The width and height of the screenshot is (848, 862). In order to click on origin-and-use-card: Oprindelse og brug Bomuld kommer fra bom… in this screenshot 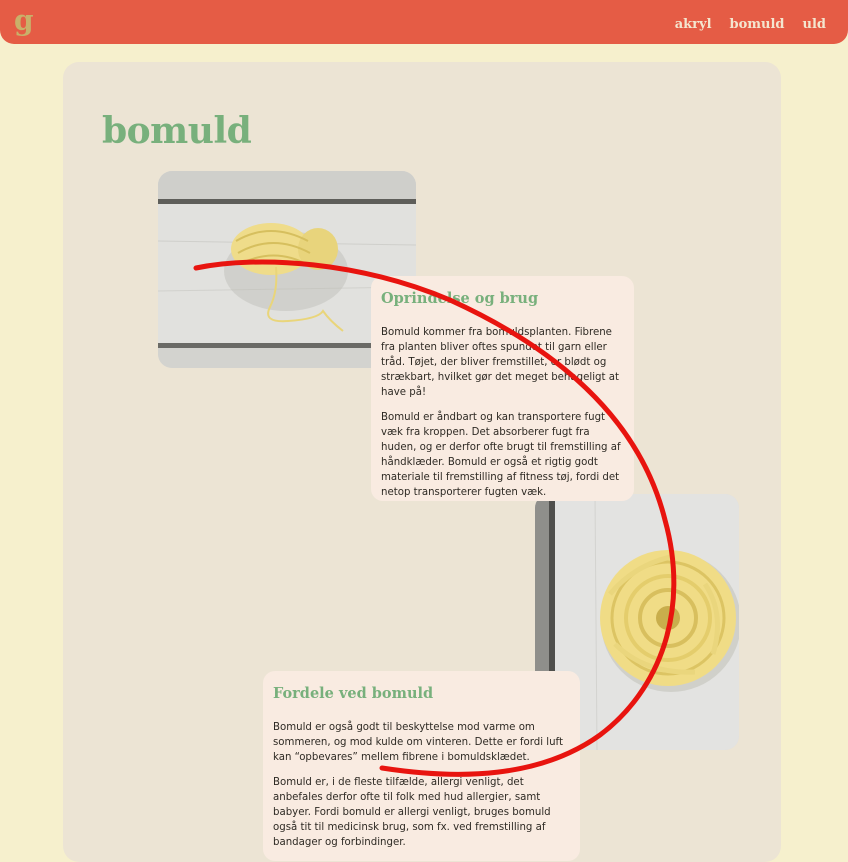, I will do `click(502, 388)`.